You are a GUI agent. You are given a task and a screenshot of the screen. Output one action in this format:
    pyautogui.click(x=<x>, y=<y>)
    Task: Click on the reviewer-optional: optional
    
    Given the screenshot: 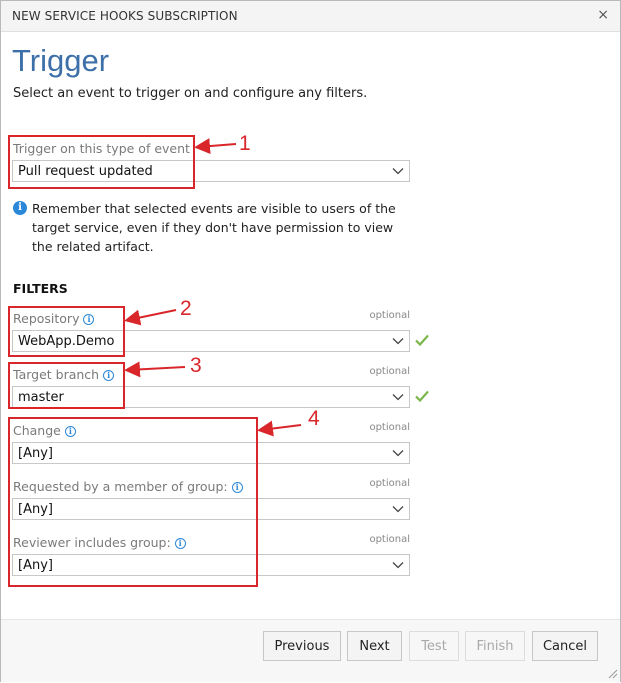 What is the action you would take?
    pyautogui.click(x=389, y=539)
    